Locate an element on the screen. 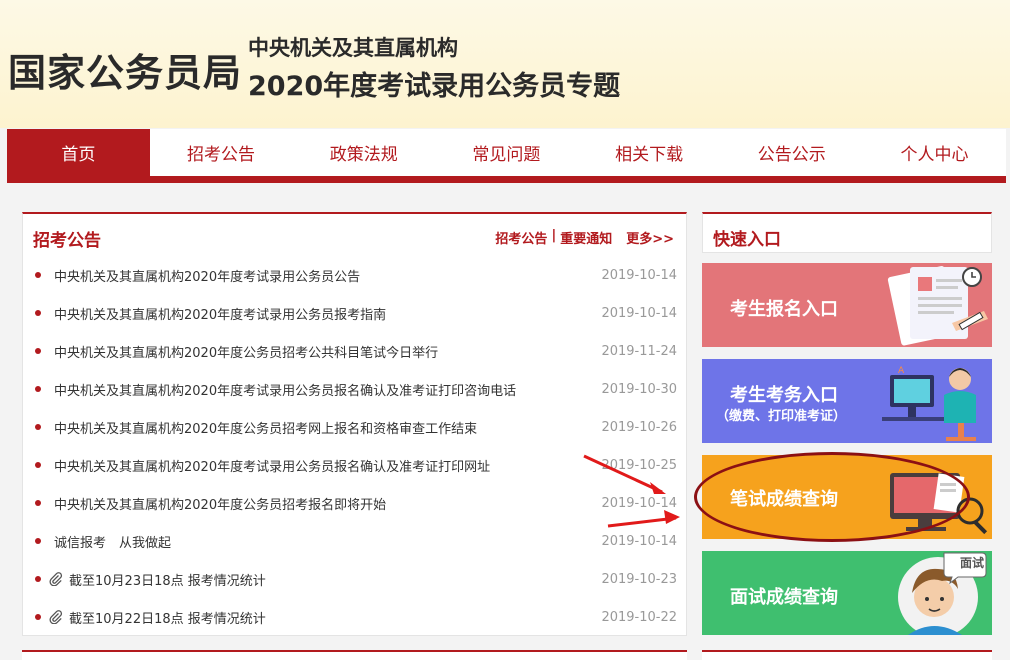  quick-access-header: 快速入口 is located at coordinates (847, 232).